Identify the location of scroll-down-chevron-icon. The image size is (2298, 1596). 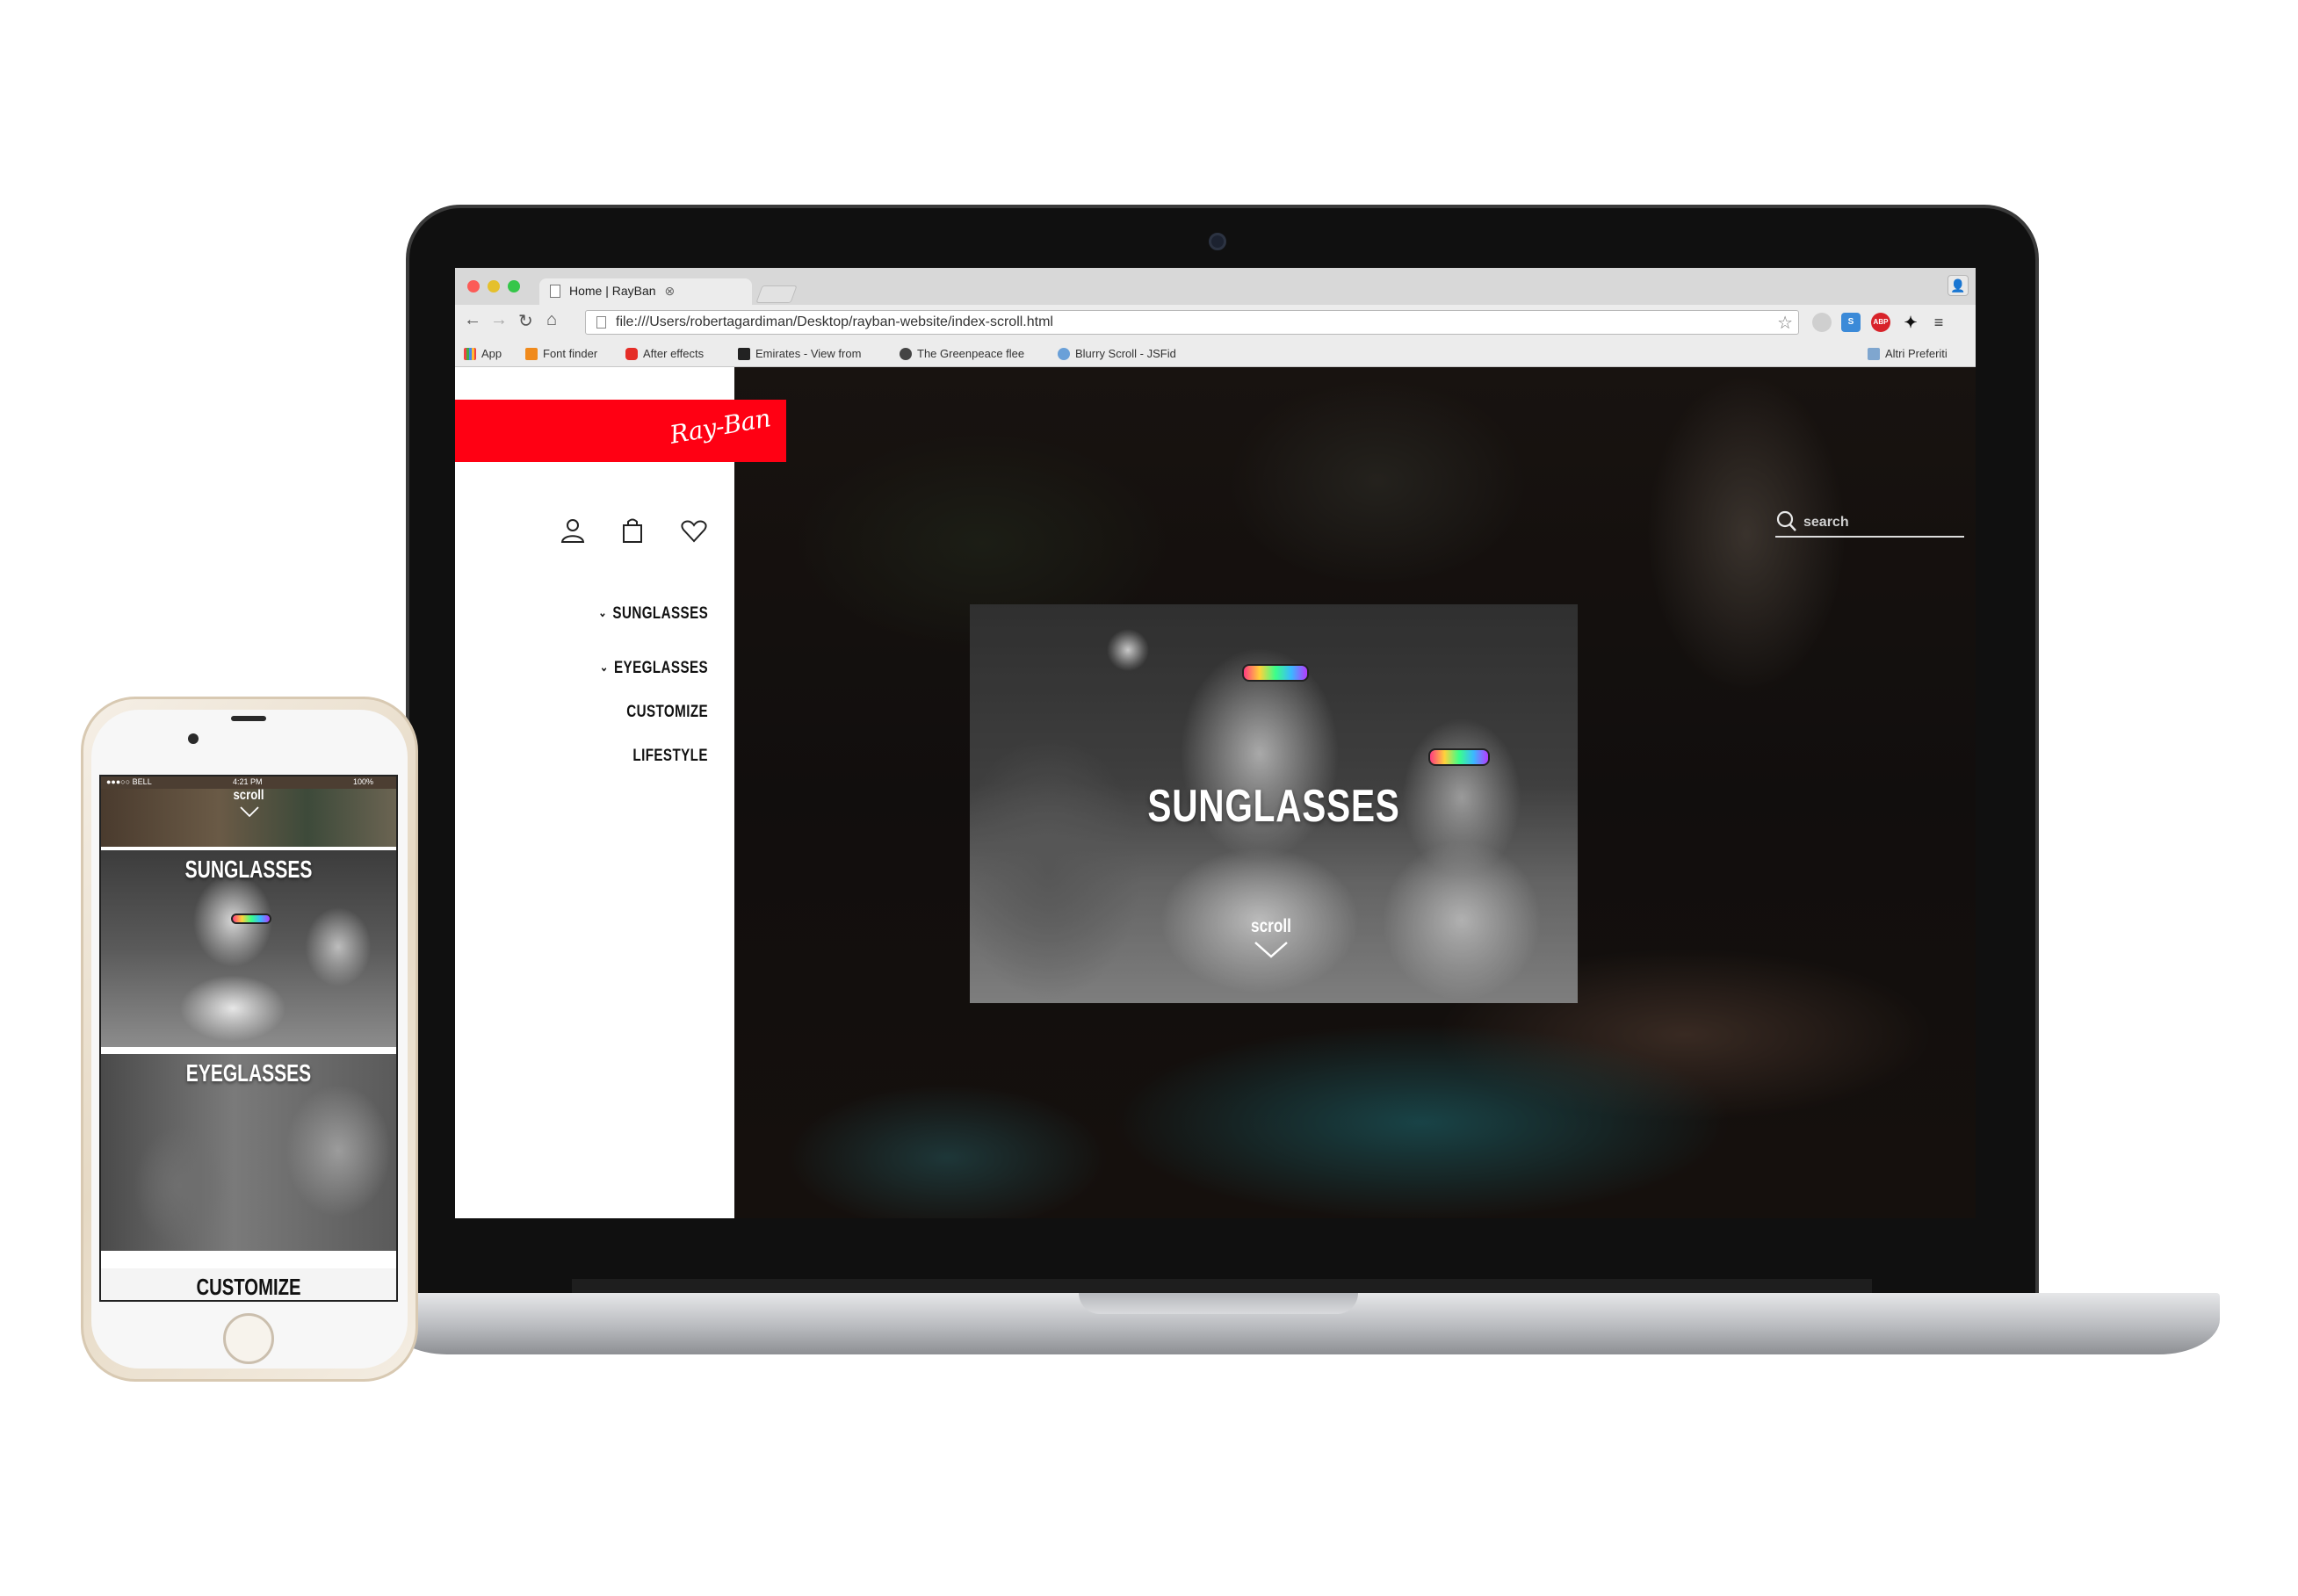
(1271, 950).